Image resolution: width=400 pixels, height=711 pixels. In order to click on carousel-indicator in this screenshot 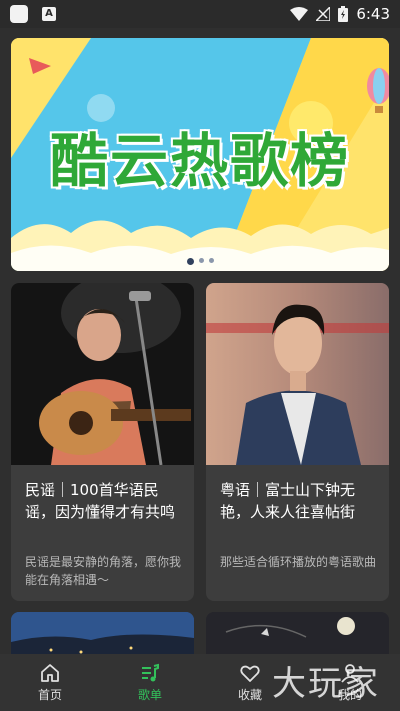, I will do `click(200, 261)`.